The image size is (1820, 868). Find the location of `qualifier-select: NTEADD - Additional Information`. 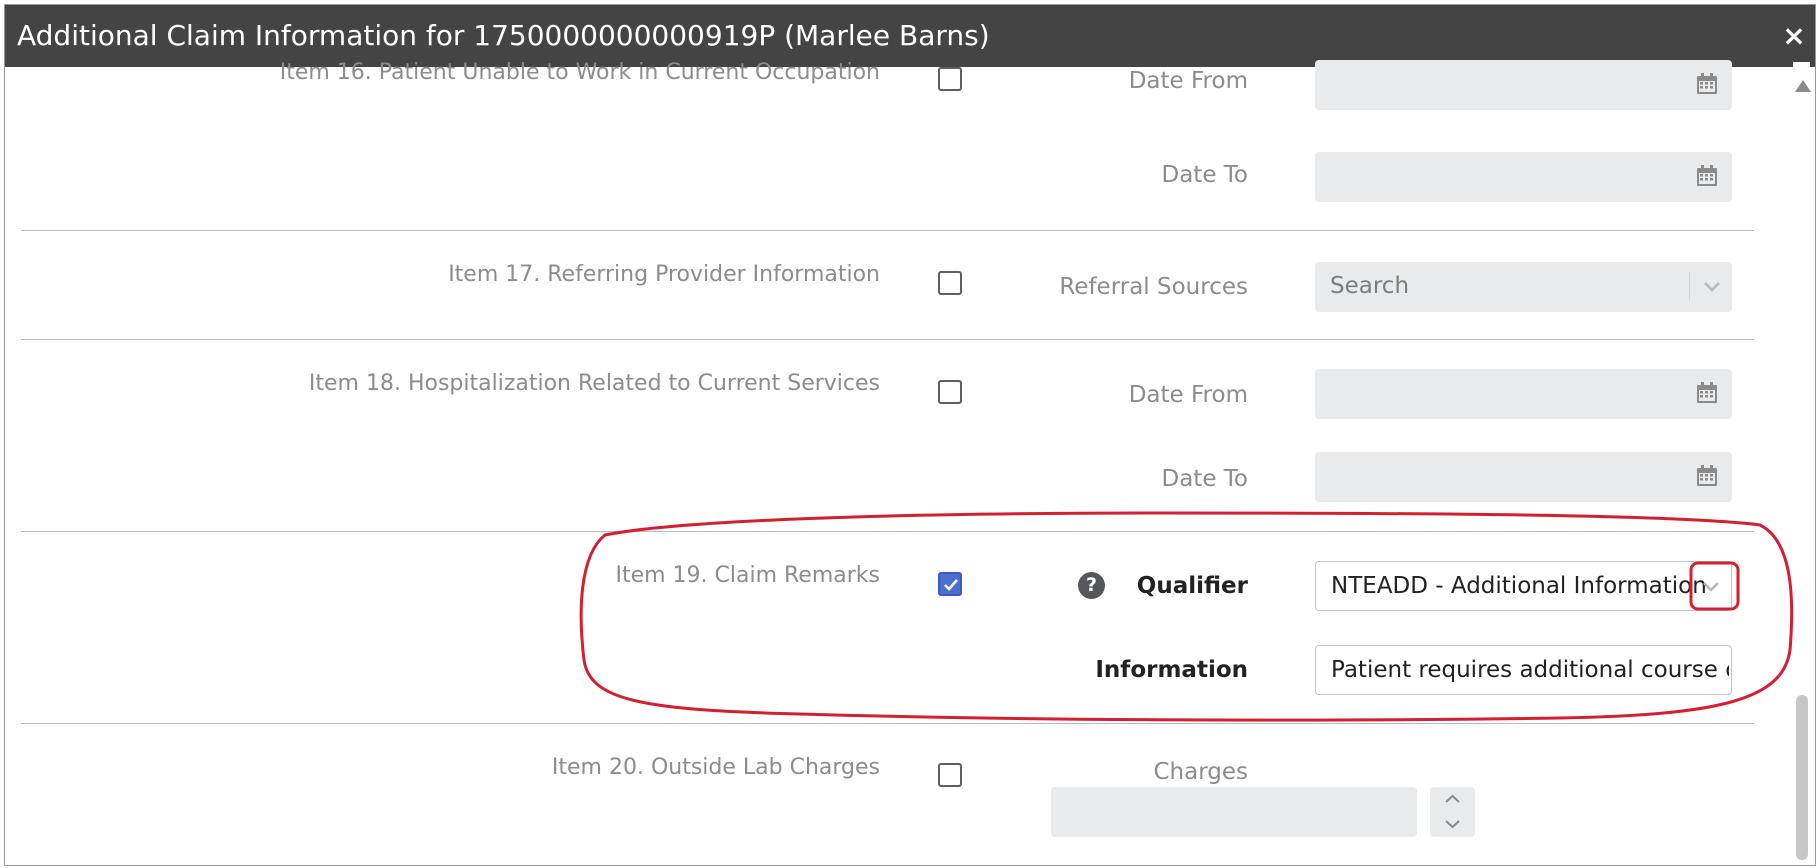

qualifier-select: NTEADD - Additional Information is located at coordinates (1523, 586).